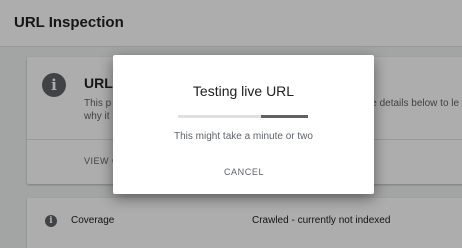 This screenshot has height=248, width=462. I want to click on progress-indicator, so click(284, 116).